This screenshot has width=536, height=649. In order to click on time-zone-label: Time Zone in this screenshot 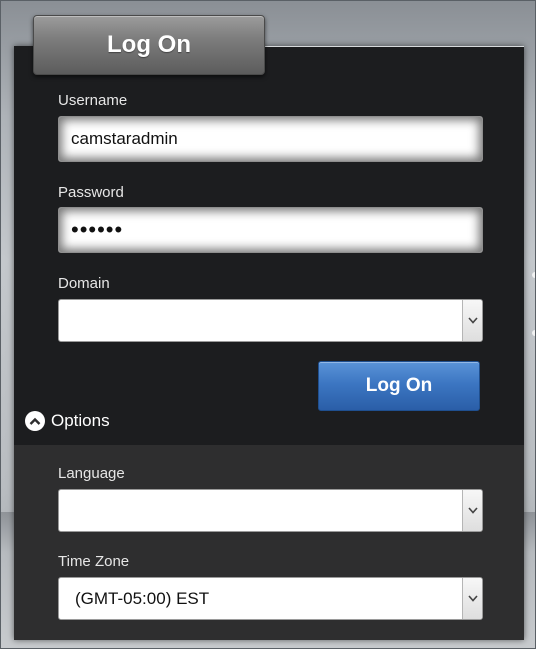, I will do `click(94, 561)`.